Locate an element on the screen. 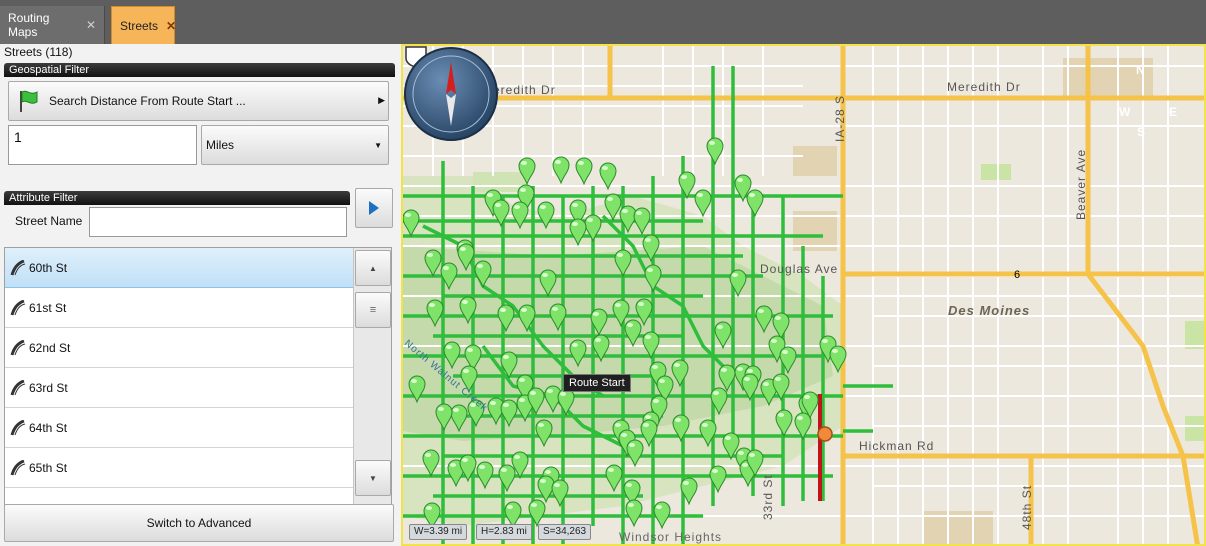 The image size is (1206, 546). apply-filter-button is located at coordinates (374, 208).